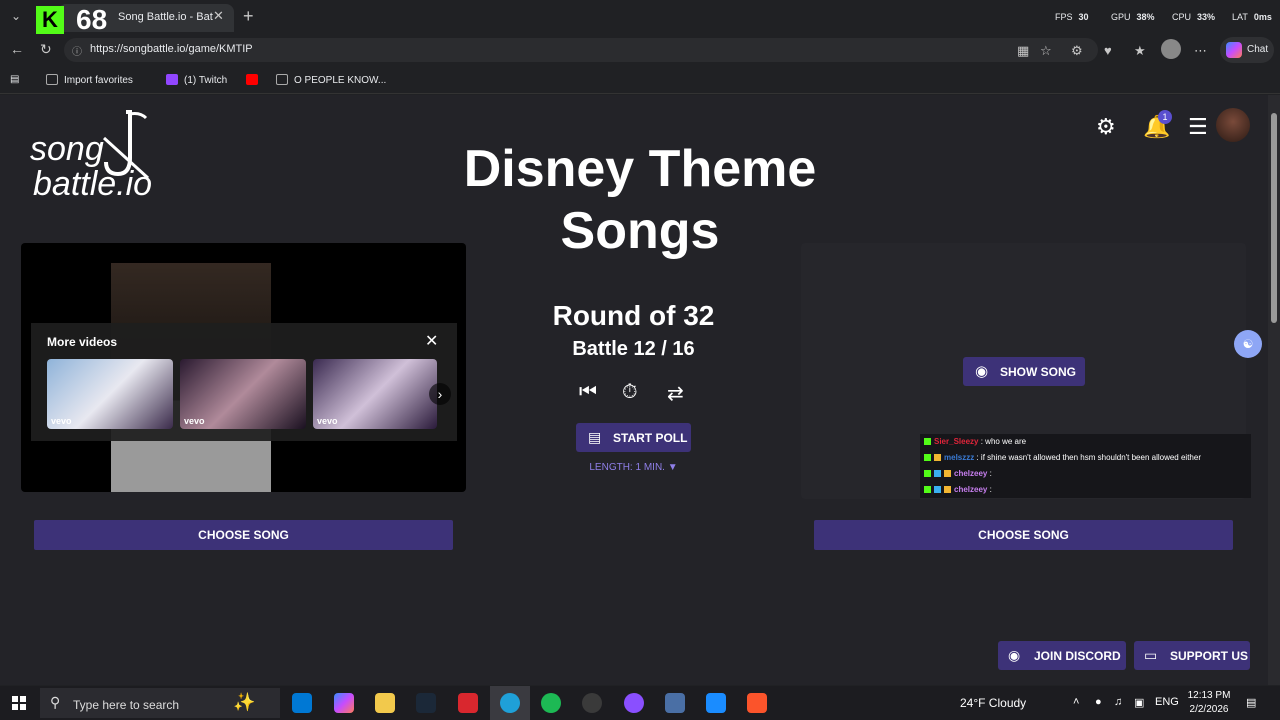  What do you see at coordinates (1024, 371) in the screenshot?
I see `show-song-button: ◉ SHOW SONG` at bounding box center [1024, 371].